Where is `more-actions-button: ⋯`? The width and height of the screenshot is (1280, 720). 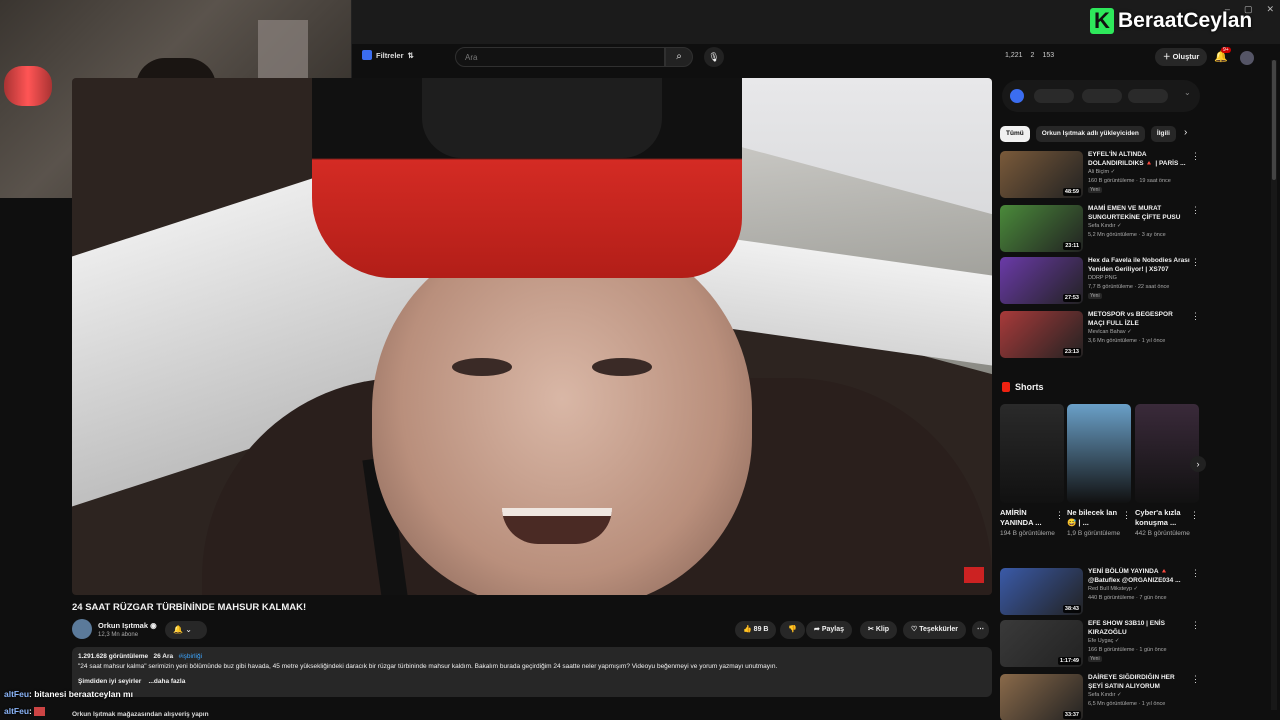 more-actions-button: ⋯ is located at coordinates (980, 630).